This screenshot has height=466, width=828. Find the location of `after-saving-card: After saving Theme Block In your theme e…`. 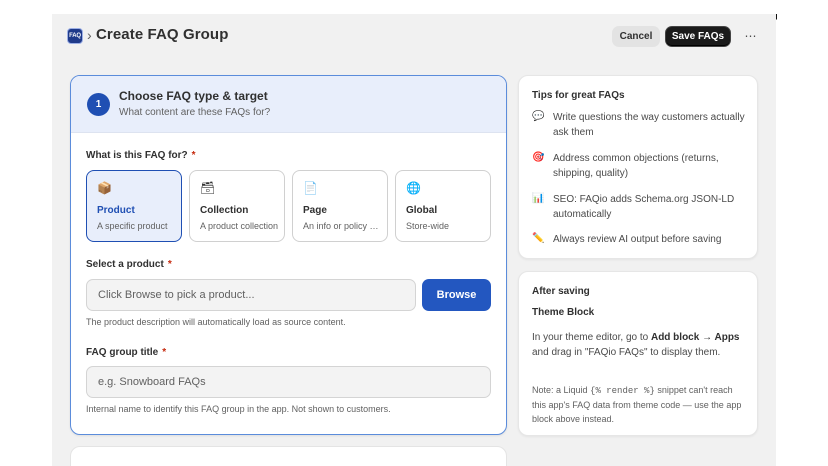

after-saving-card: After saving Theme Block In your theme e… is located at coordinates (638, 353).